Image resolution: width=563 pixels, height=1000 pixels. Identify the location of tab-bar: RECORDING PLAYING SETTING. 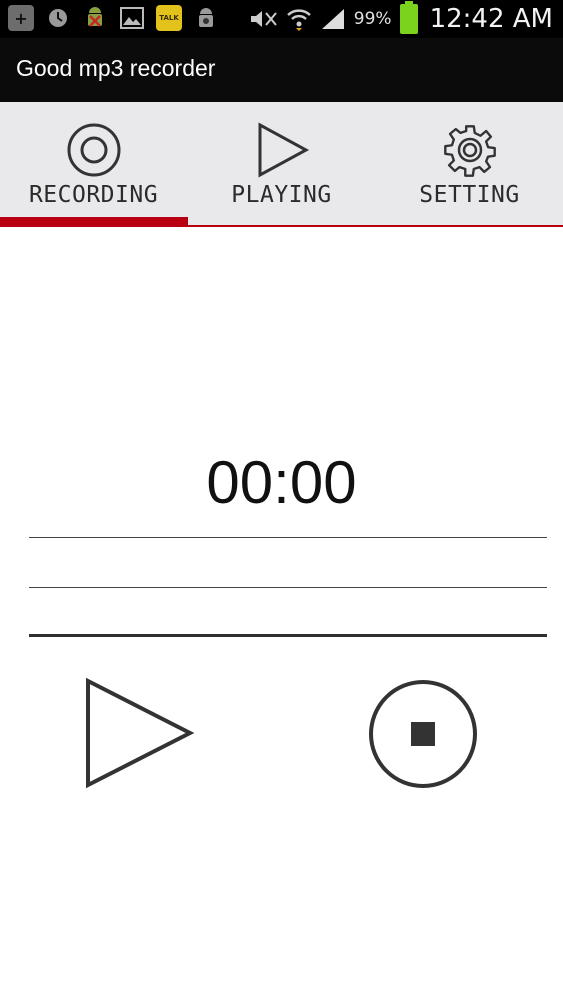
(281, 163).